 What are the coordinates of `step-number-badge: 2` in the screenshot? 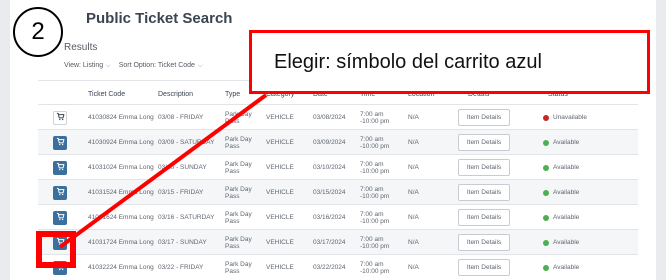 It's located at (38, 32).